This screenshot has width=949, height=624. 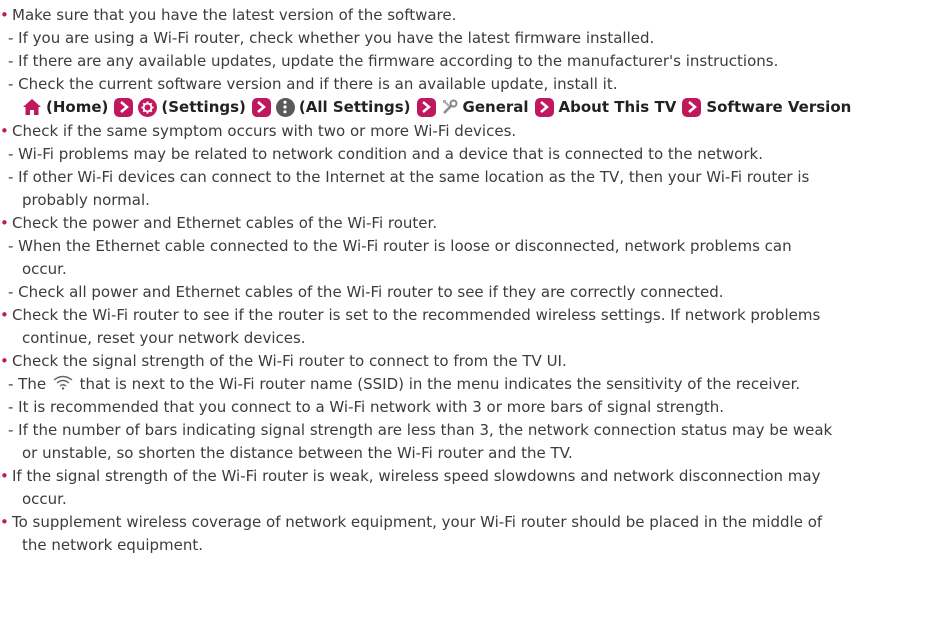 I want to click on bullet-item-recommended-settings-cont: continue, reset your network devices., so click(x=153, y=338).